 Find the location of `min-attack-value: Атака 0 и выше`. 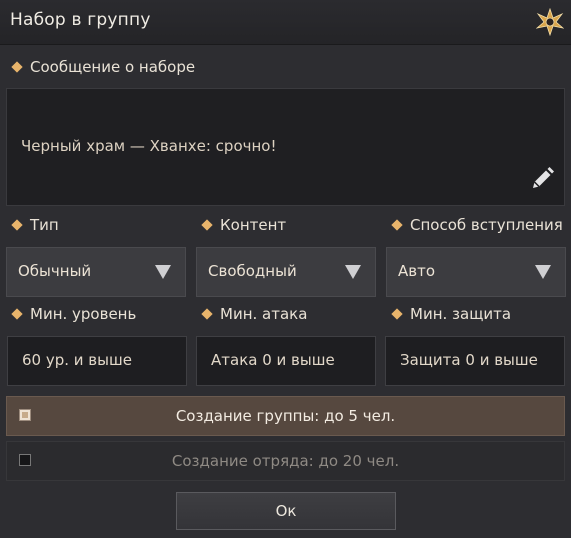

min-attack-value: Атака 0 и выше is located at coordinates (273, 360).